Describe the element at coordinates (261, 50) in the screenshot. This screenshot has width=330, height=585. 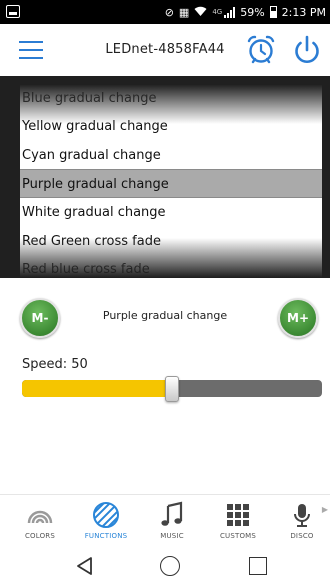
I see `alarm-clock-icon` at that location.